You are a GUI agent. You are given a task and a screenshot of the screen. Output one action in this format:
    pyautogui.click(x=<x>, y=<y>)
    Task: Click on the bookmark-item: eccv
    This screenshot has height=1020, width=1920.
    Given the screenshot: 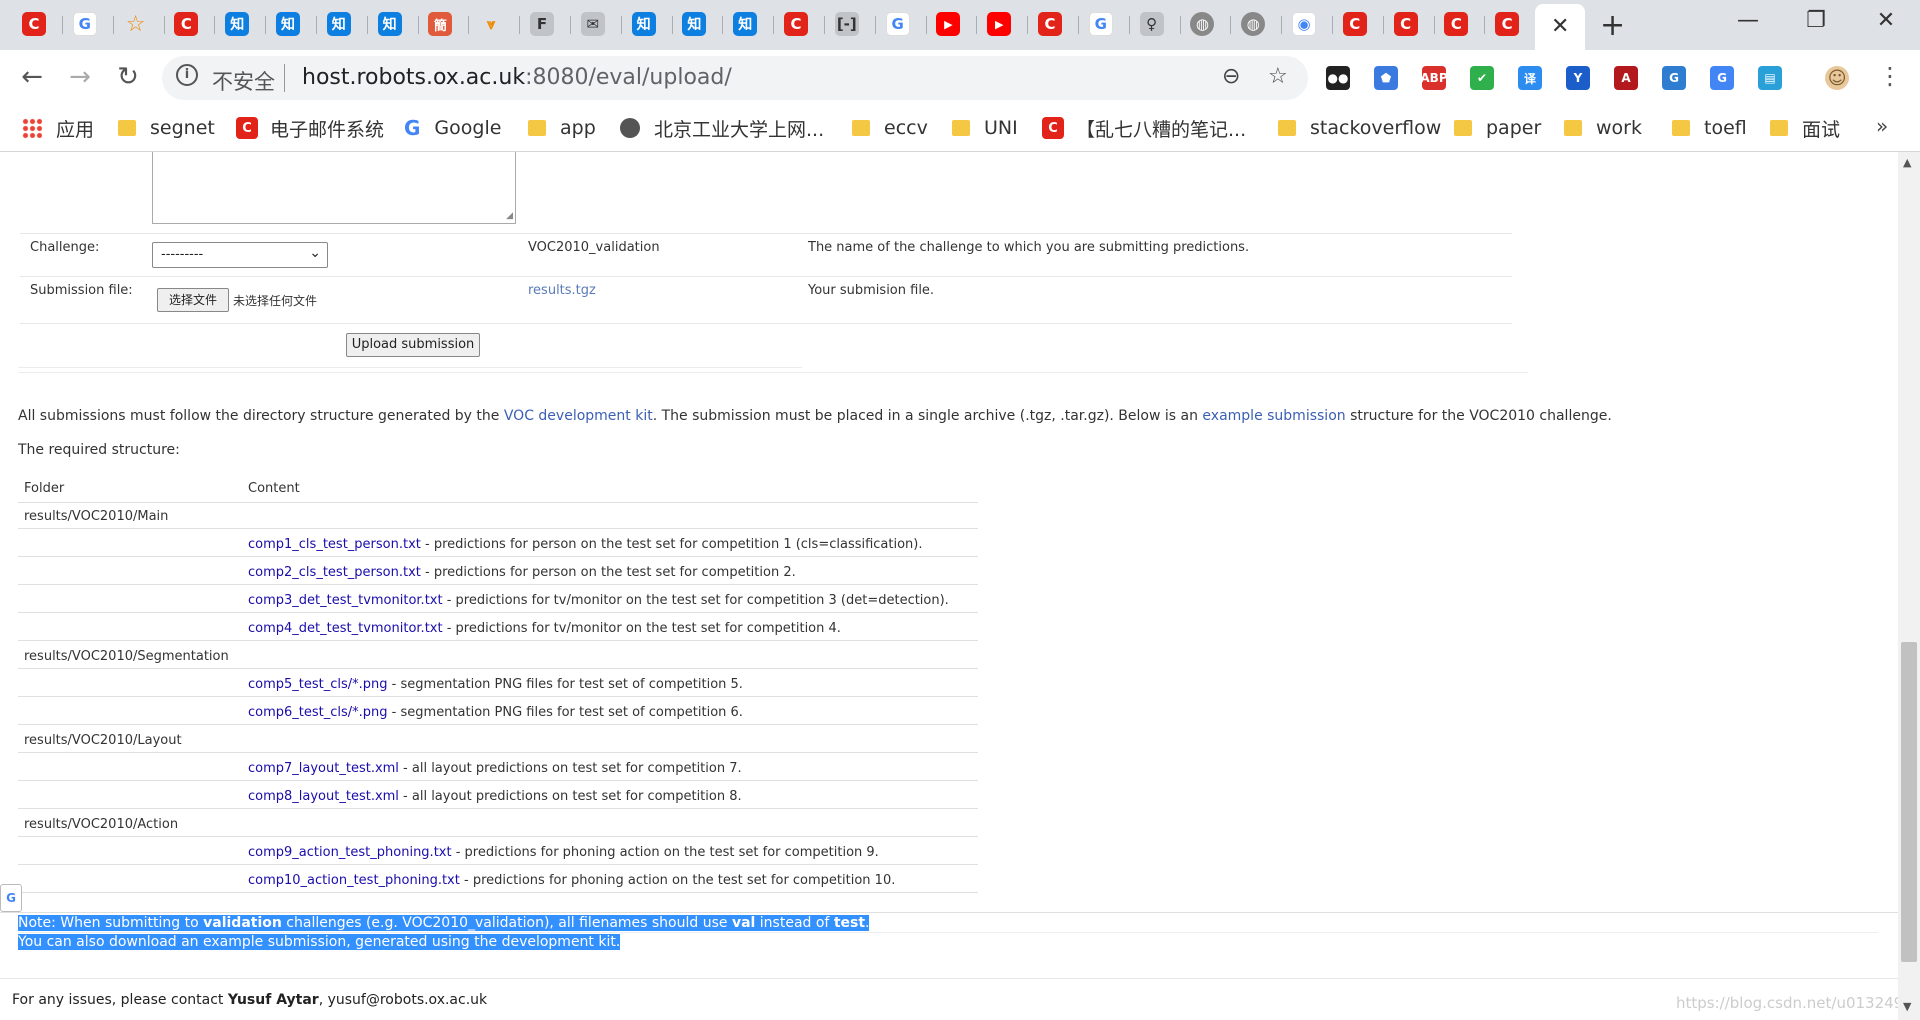 What is the action you would take?
    pyautogui.click(x=890, y=128)
    